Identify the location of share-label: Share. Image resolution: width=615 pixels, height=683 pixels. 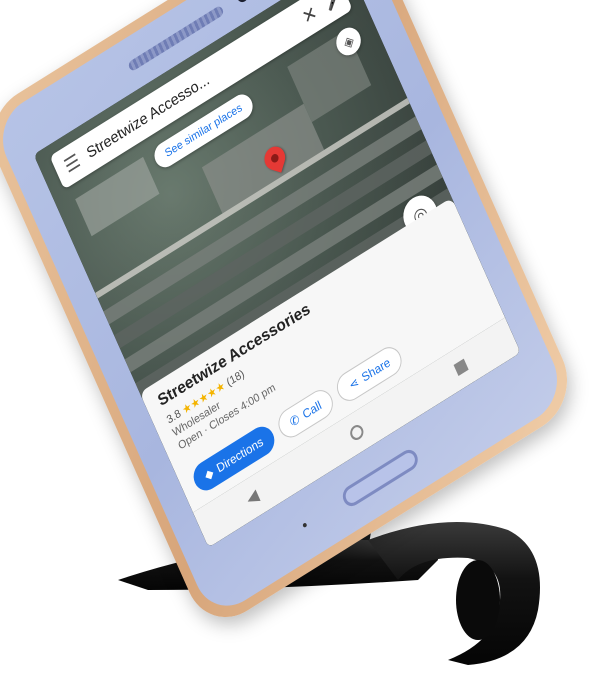
(376, 369).